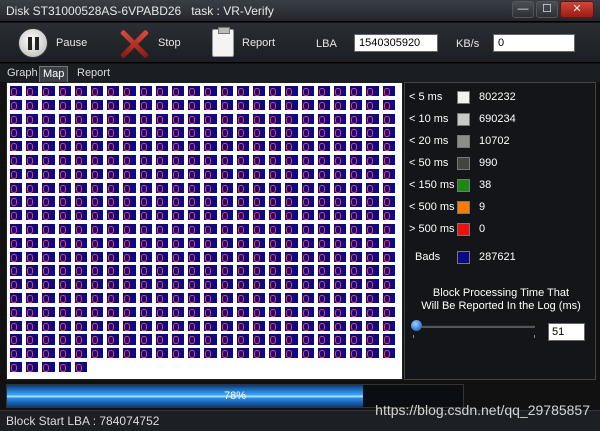  Describe the element at coordinates (243, 43) in the screenshot. I see `report-button: Report` at that location.